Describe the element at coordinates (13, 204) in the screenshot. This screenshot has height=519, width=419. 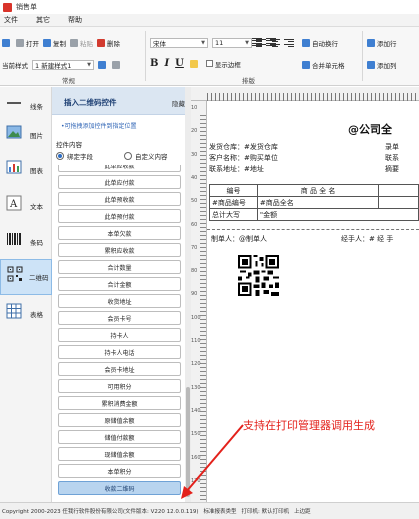
I see `svg-text: A` at that location.